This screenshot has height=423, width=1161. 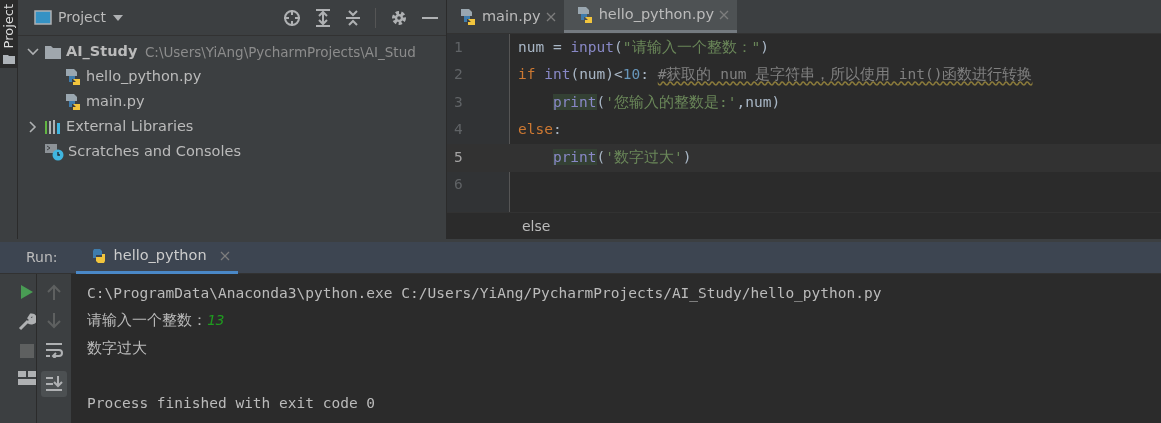 I want to click on panel-label: Run:, so click(x=42, y=257).